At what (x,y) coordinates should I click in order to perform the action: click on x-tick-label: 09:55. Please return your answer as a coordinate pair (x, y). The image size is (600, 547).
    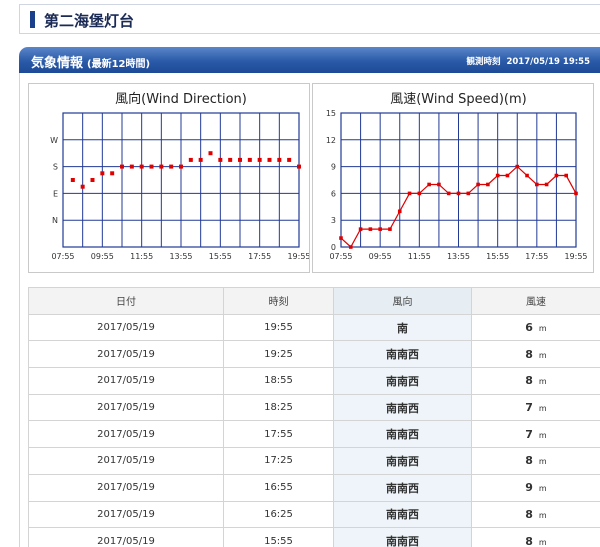
    Looking at the image, I should click on (102, 256).